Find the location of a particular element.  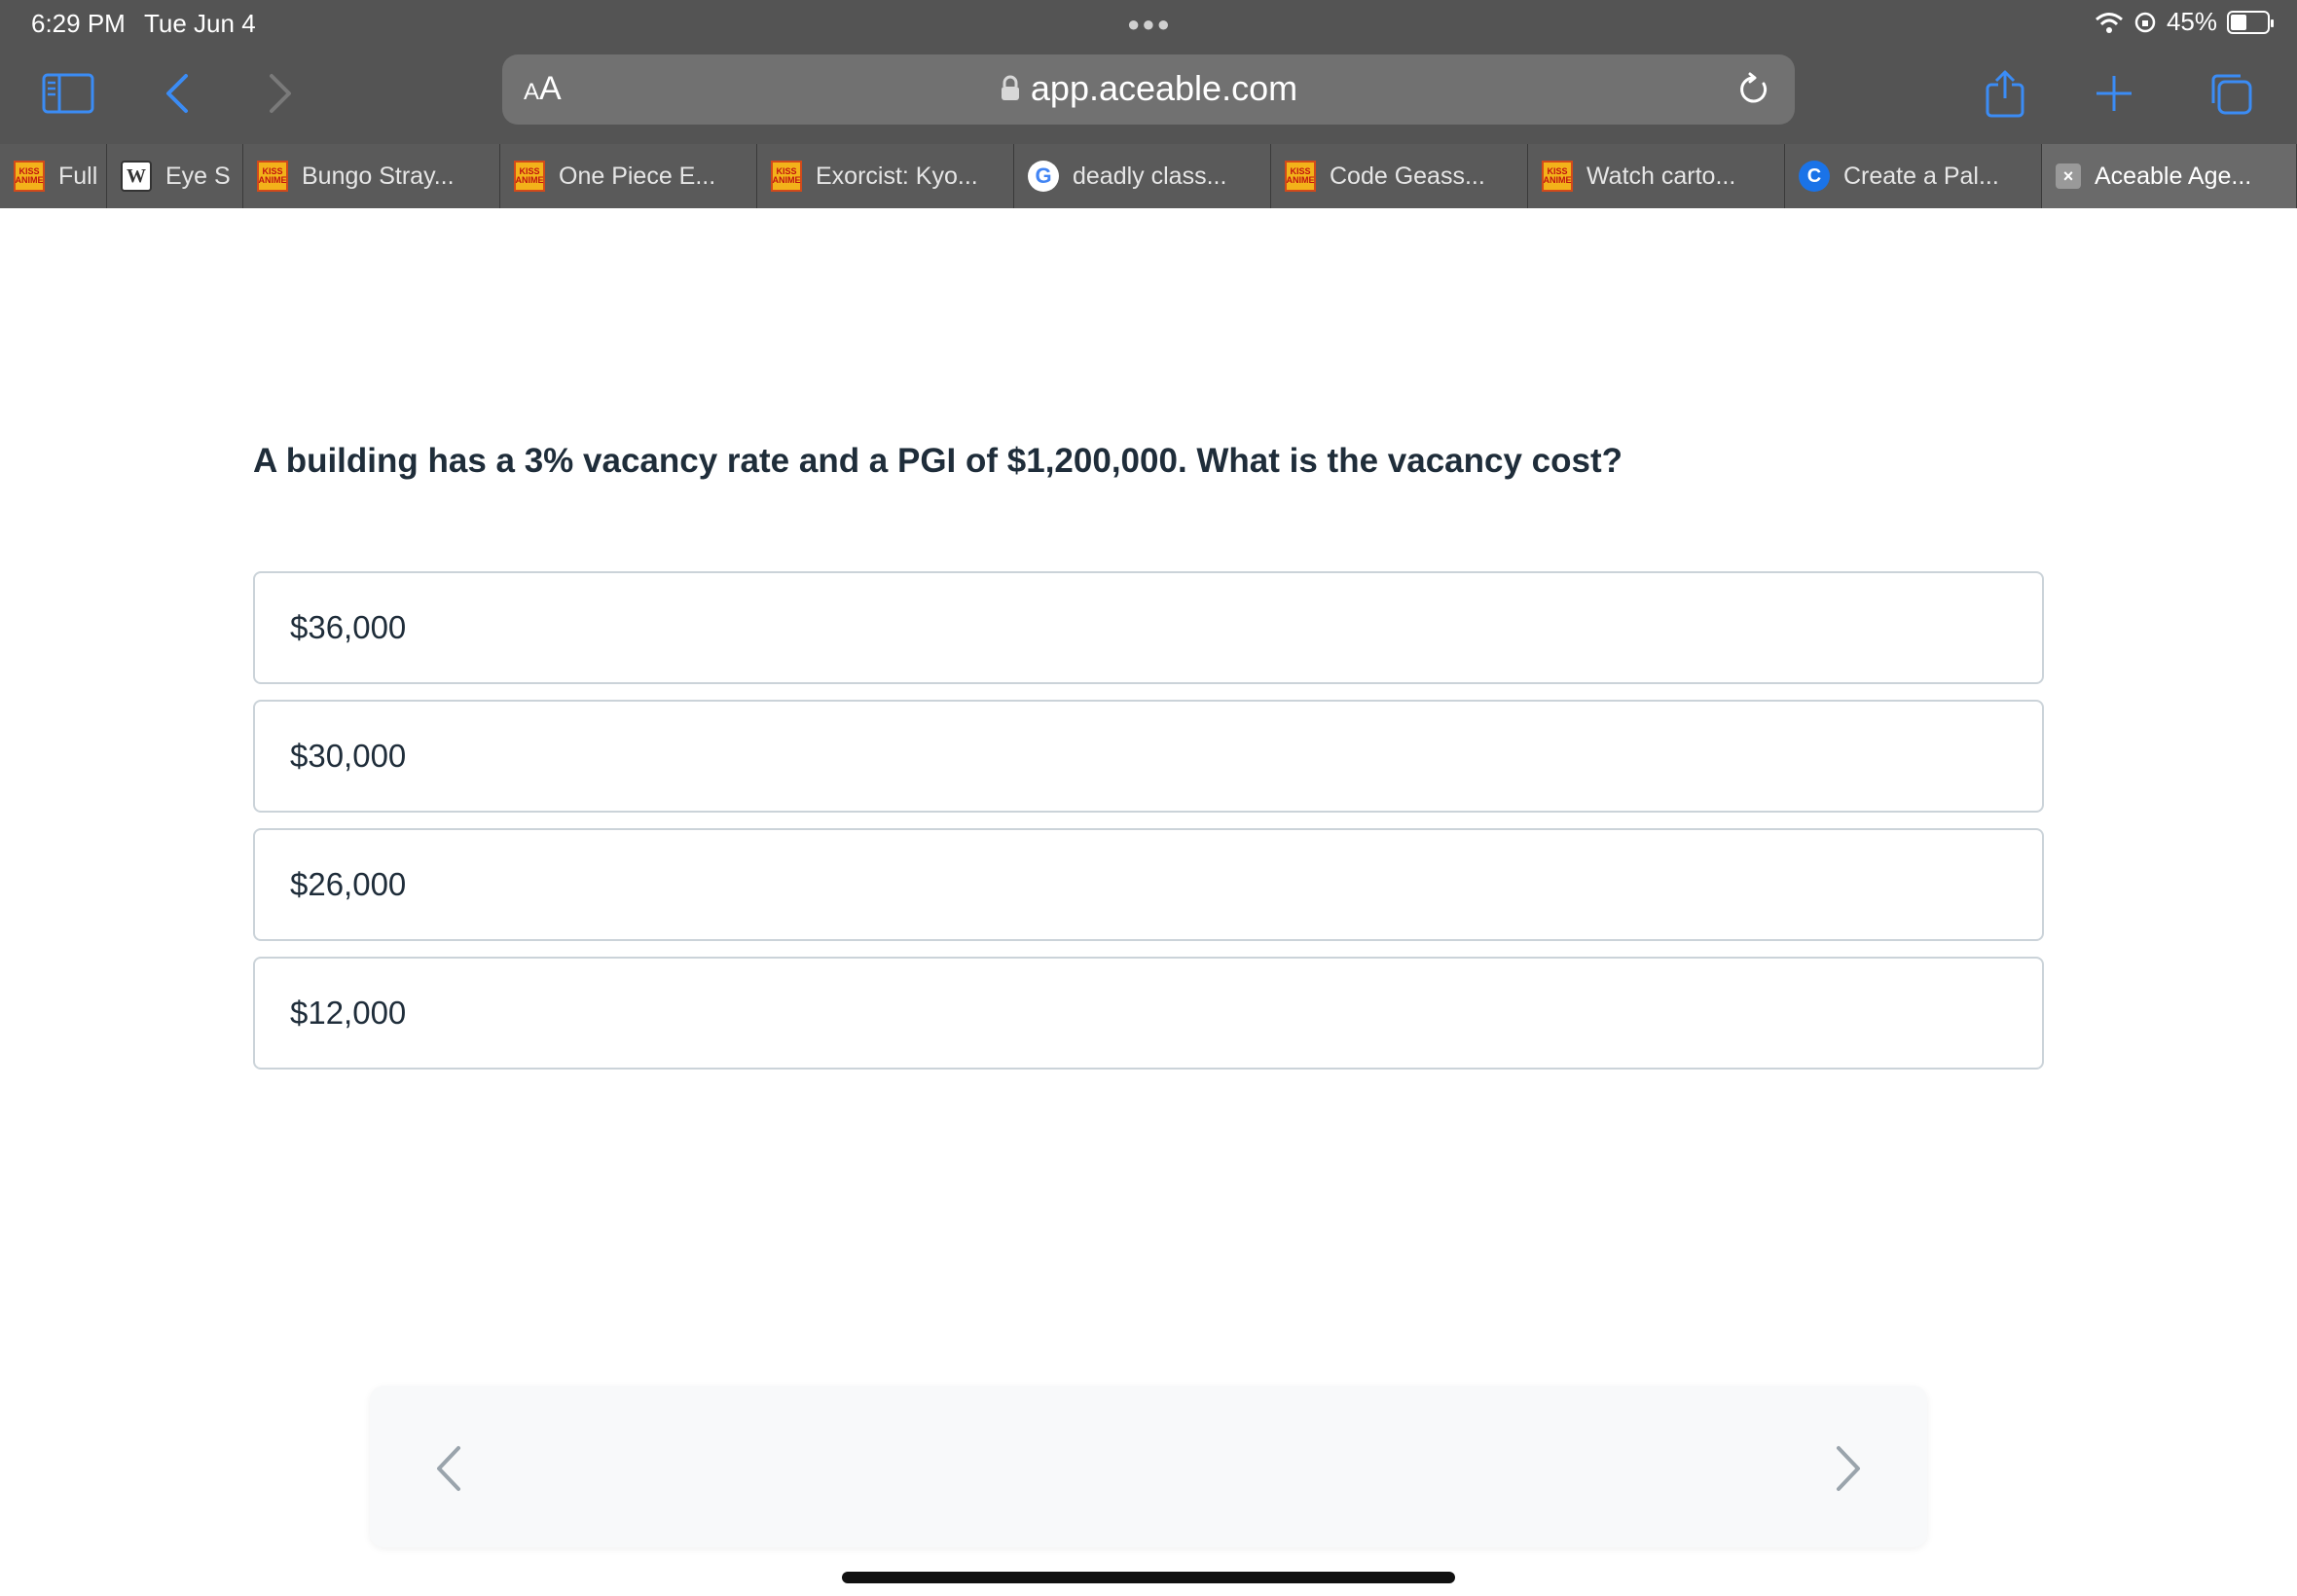

sidebar-toggle-button is located at coordinates (68, 93).